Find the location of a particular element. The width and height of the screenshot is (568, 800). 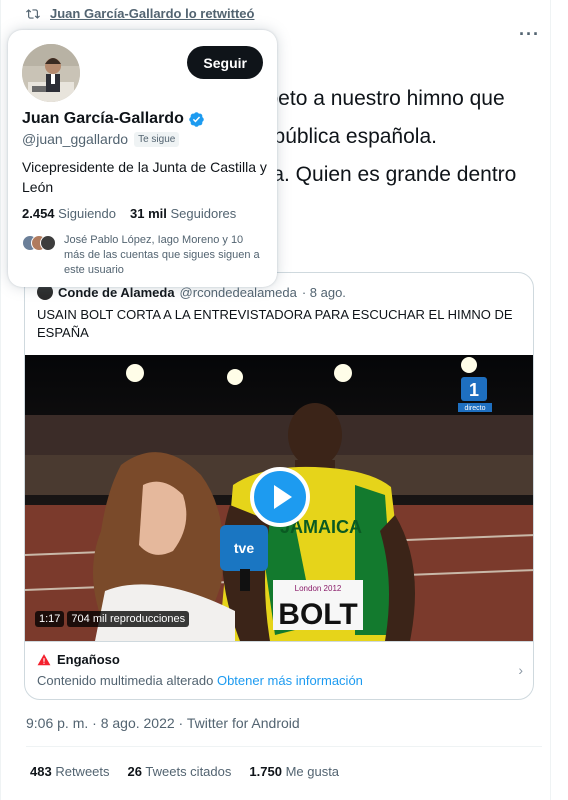

video-meta: 1:17 704 mil reproducciones is located at coordinates (112, 619).